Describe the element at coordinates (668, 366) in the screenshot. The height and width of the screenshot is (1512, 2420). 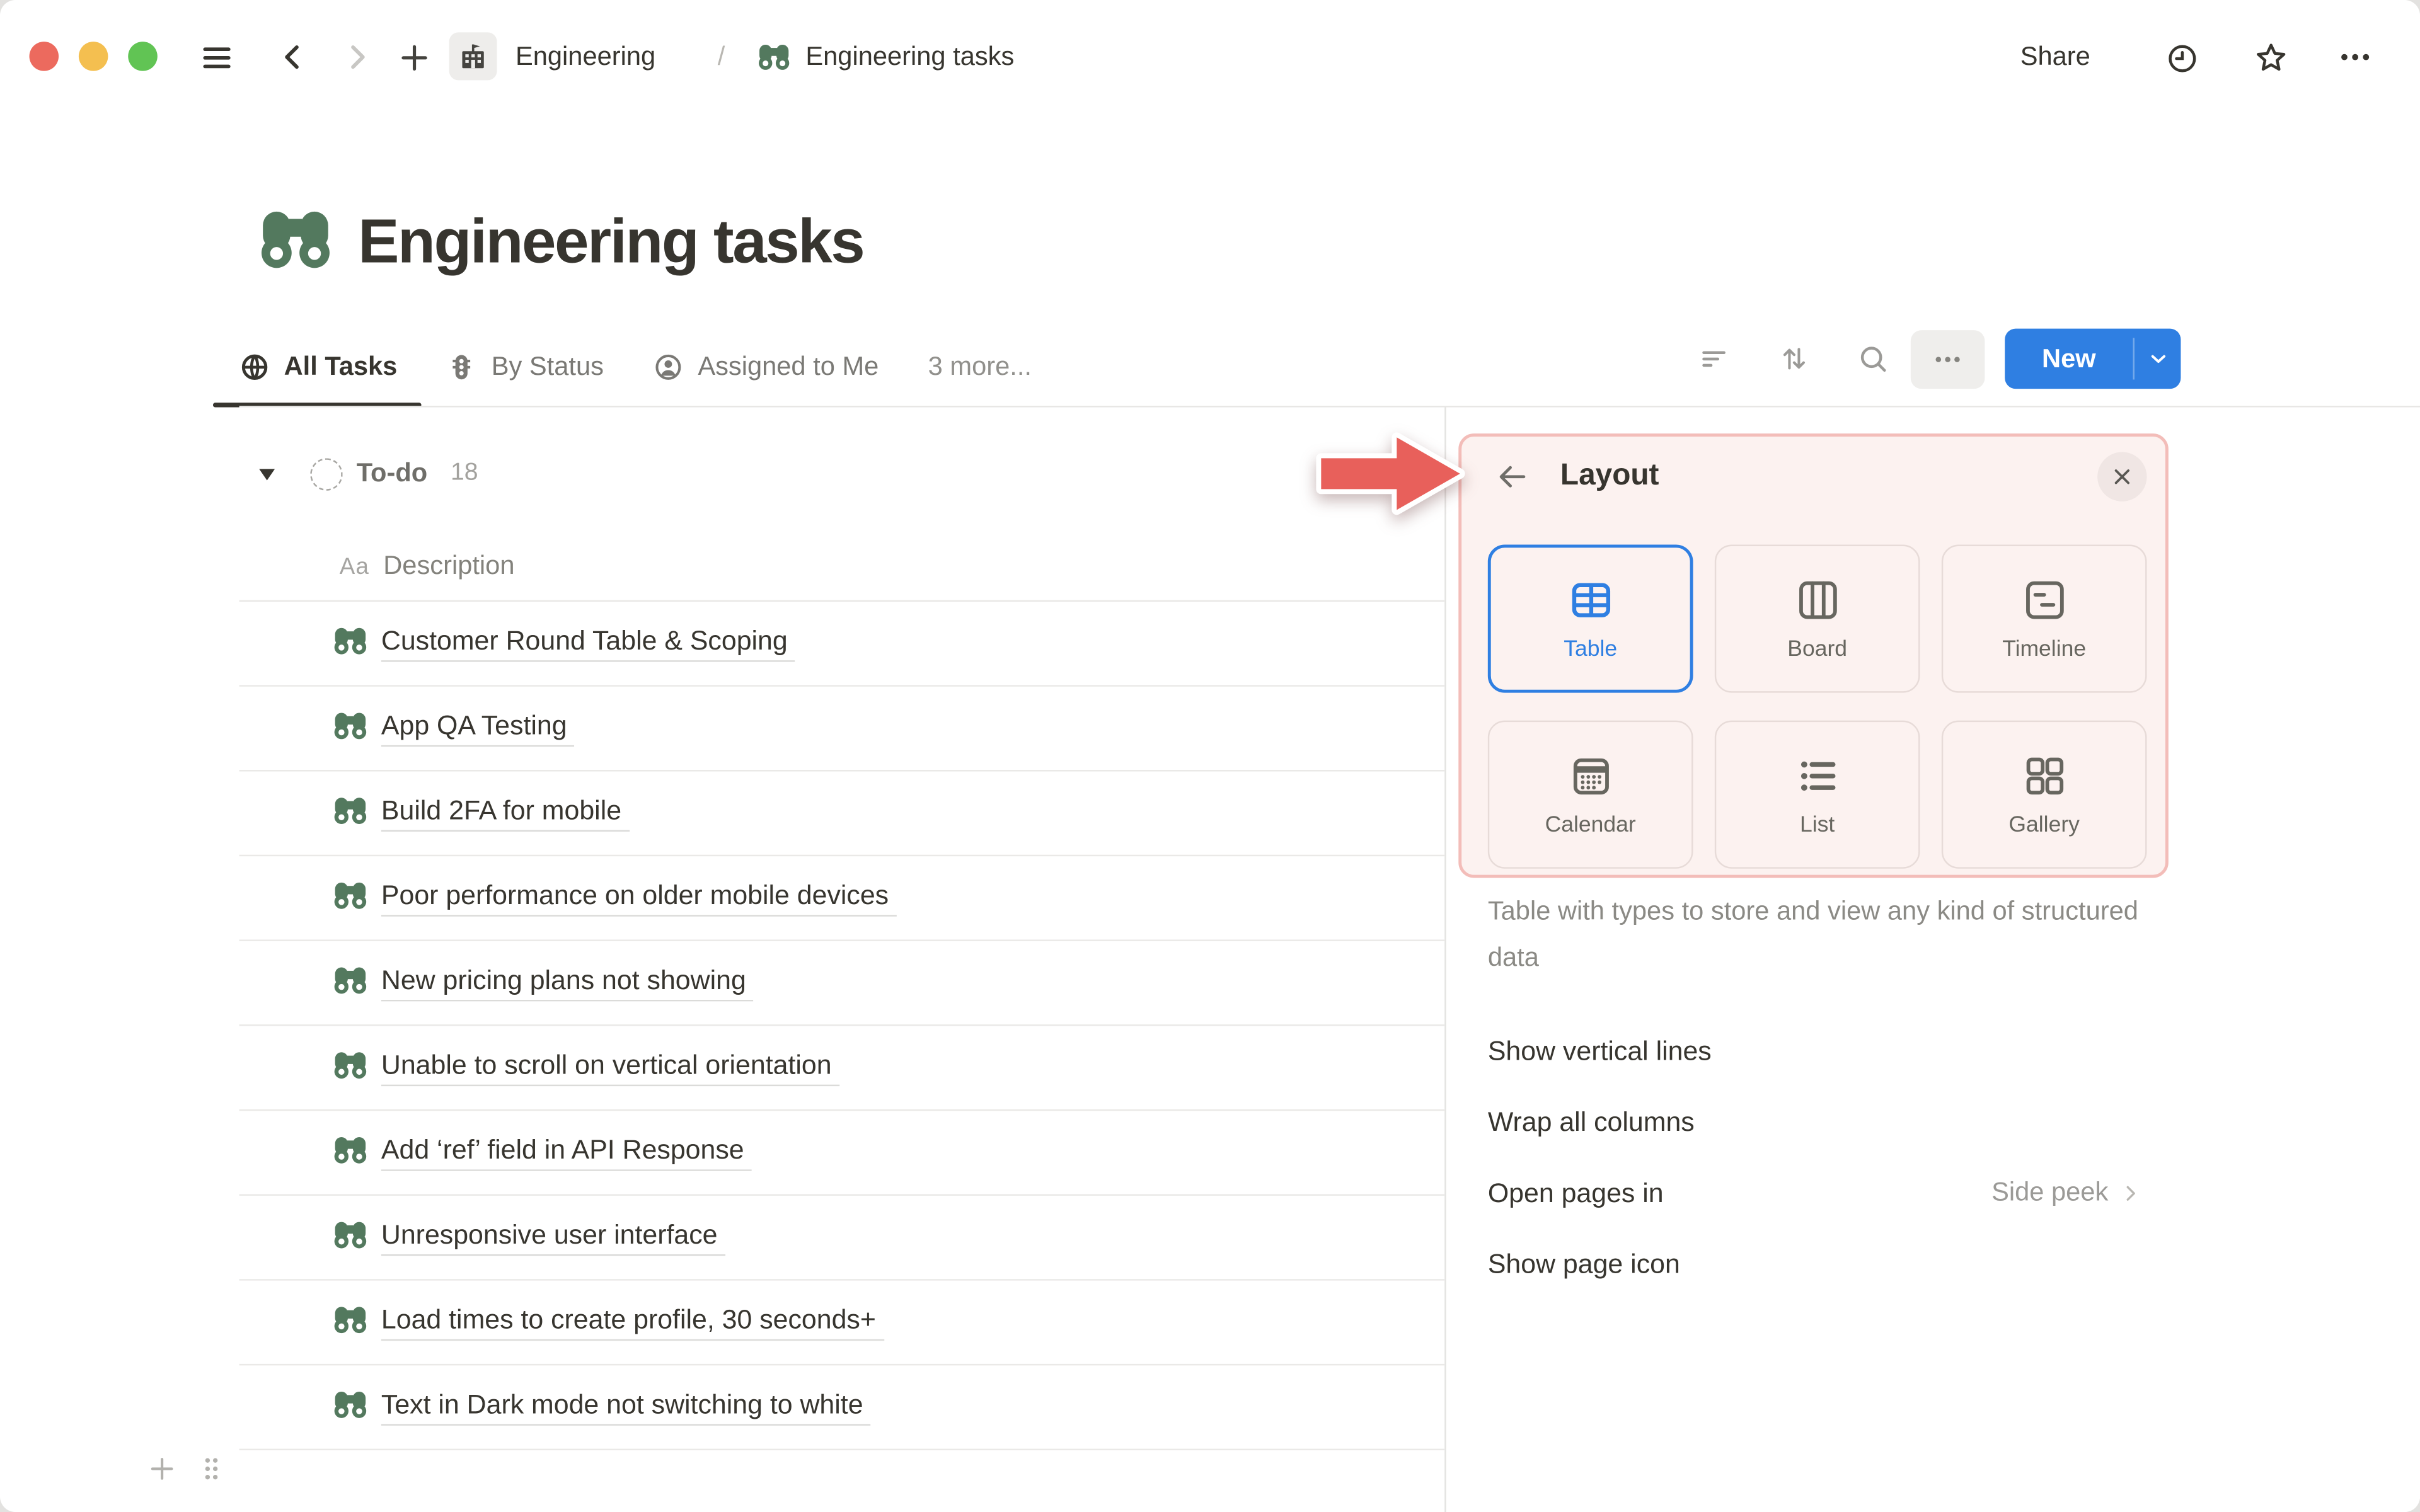
I see `person-icon` at that location.